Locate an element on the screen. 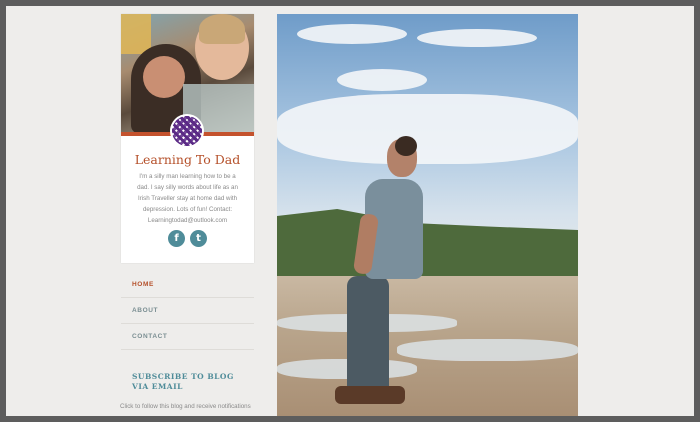  social-links: f t is located at coordinates (187, 238).